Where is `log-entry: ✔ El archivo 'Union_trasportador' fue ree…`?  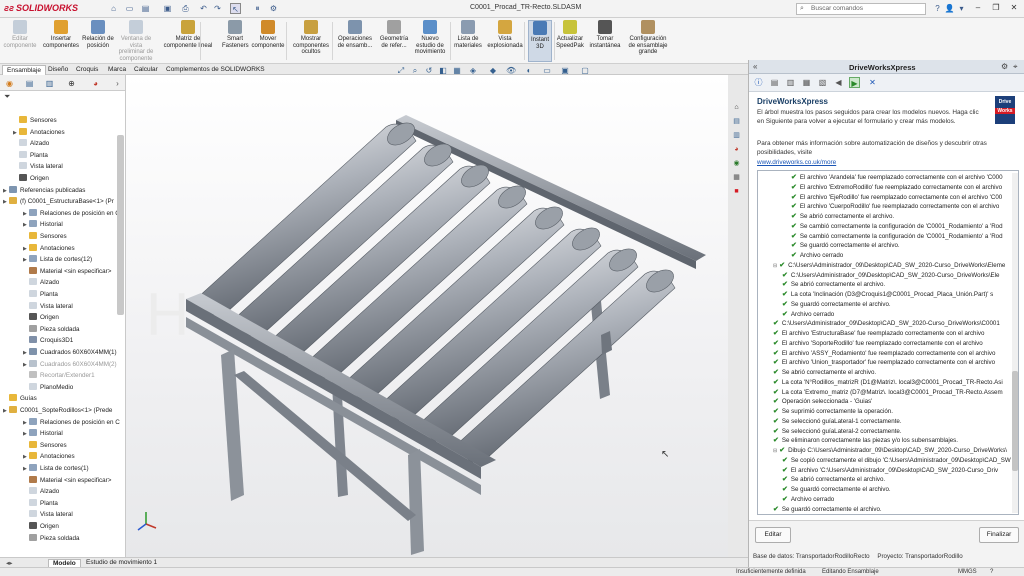 log-entry: ✔ El archivo 'Union_trasportador' fue ree… is located at coordinates (884, 363).